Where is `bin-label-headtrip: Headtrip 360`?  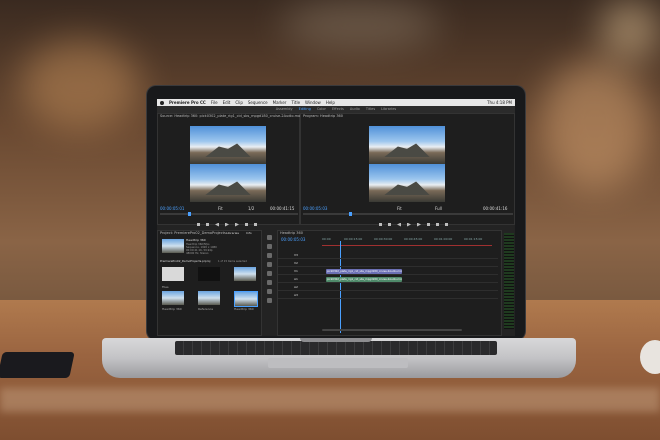
bin-label-headtrip: Headtrip 360 is located at coordinates (172, 309).